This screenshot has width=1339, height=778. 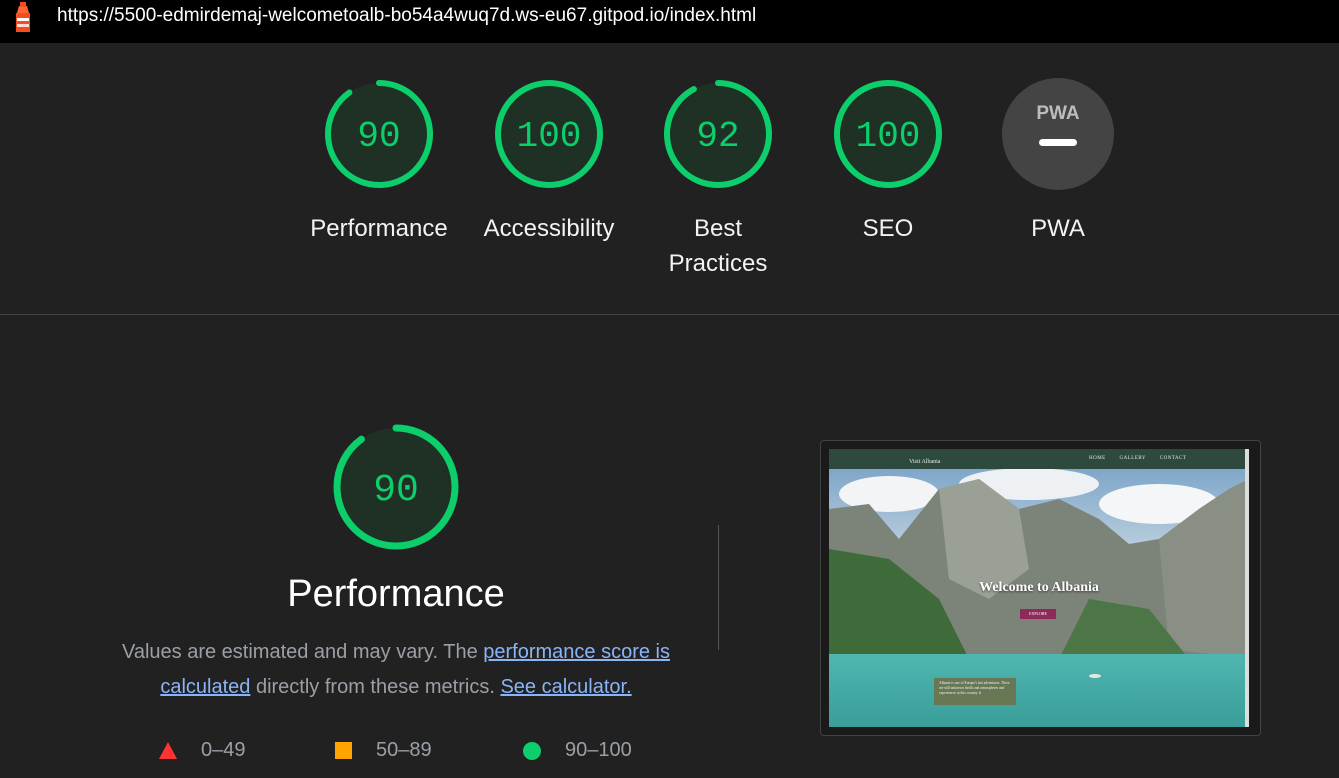 I want to click on legend-average: 50–89, so click(x=383, y=750).